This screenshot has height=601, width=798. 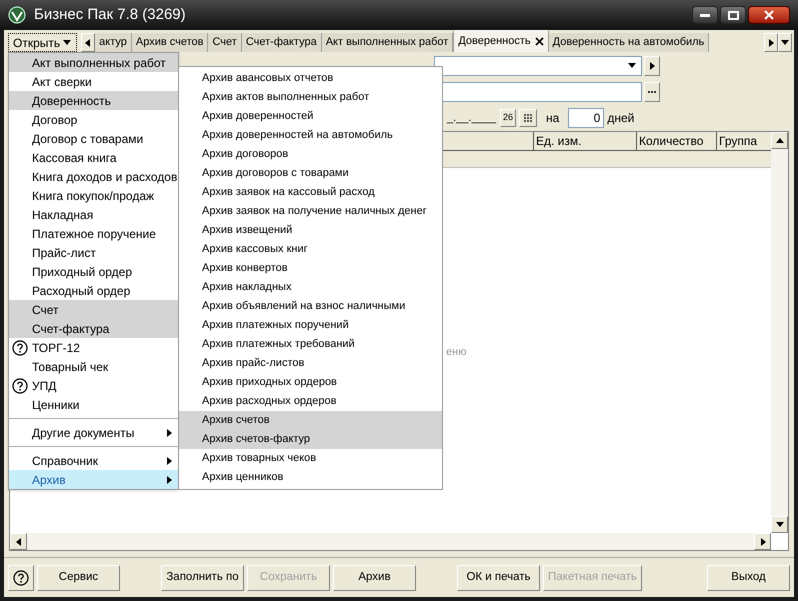 I want to click on ellipsis-icon, so click(x=652, y=92).